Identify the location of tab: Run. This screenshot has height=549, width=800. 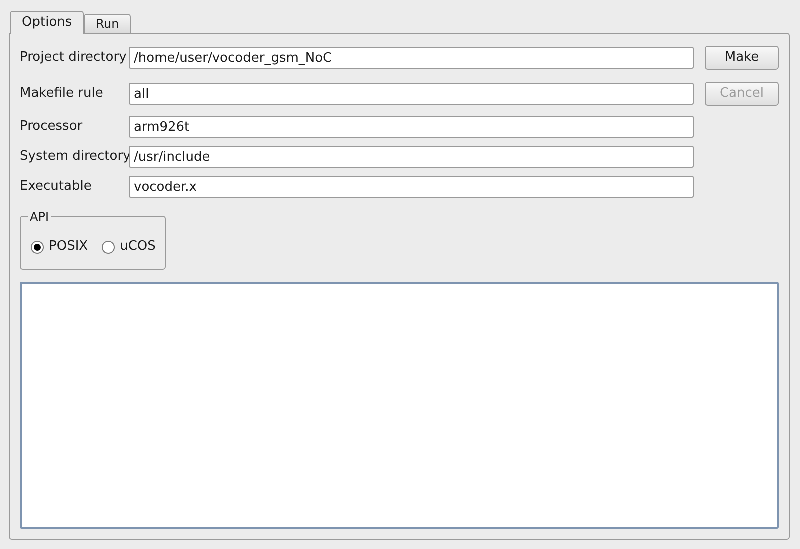
(108, 23).